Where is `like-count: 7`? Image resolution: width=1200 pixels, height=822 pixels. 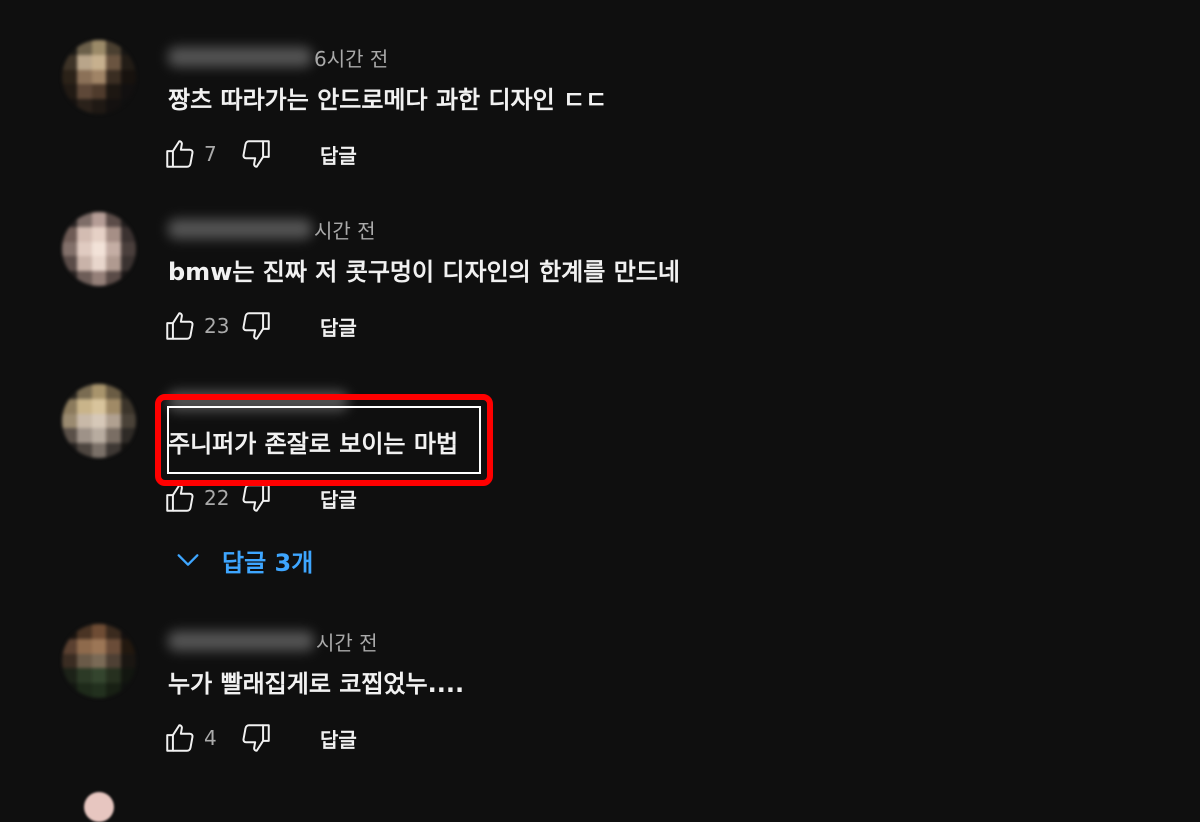 like-count: 7 is located at coordinates (210, 154).